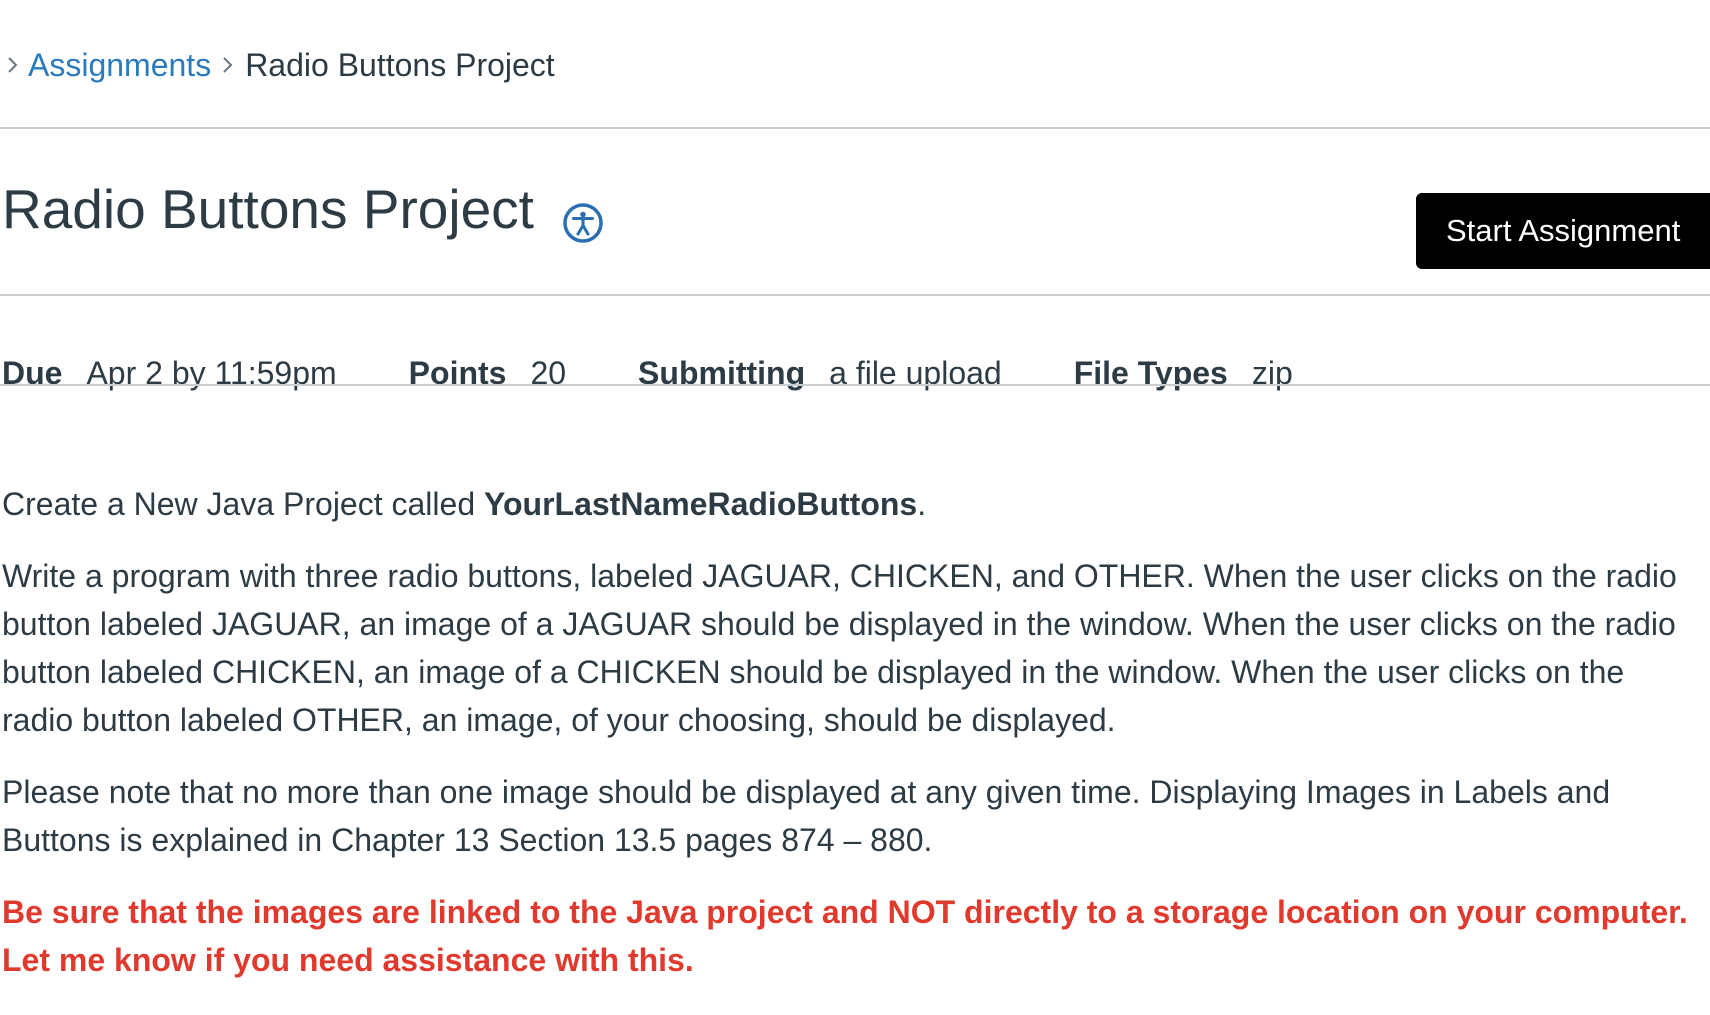  Describe the element at coordinates (701, 504) in the screenshot. I see `project-name: YourLastNameRadioButtons` at that location.